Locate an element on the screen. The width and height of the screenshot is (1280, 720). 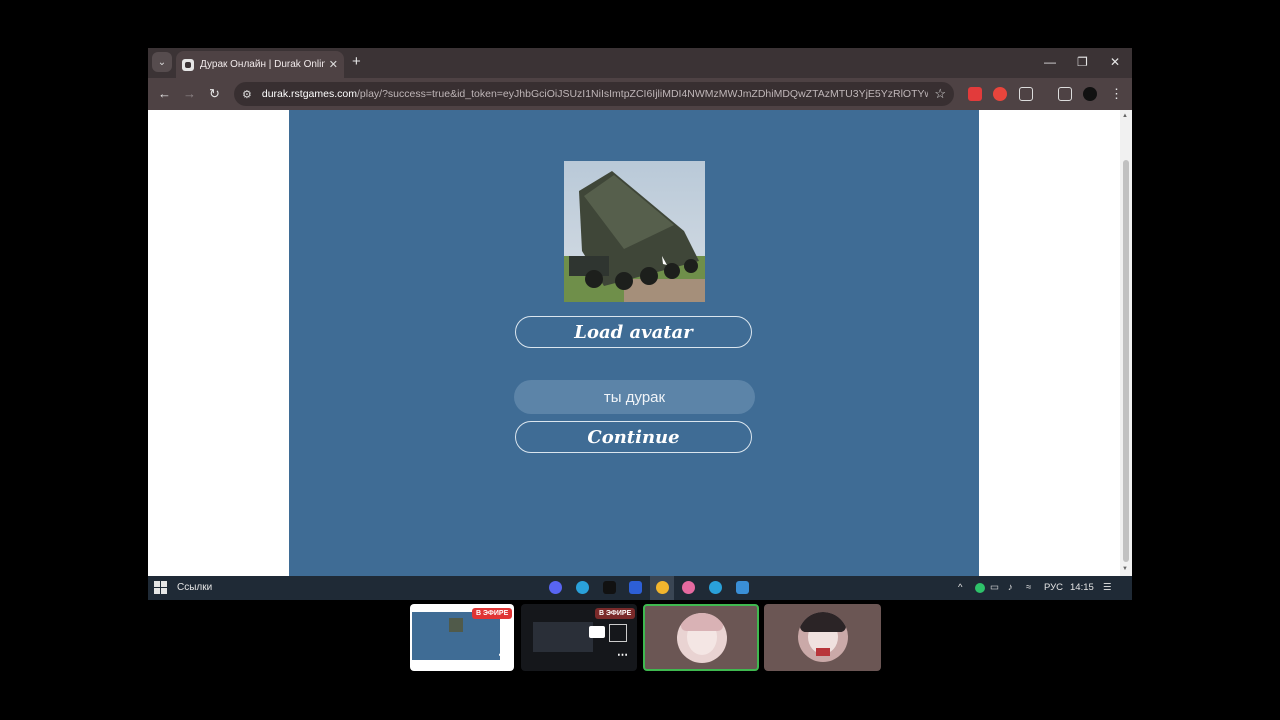
preview-game-image is located at coordinates (456, 636).